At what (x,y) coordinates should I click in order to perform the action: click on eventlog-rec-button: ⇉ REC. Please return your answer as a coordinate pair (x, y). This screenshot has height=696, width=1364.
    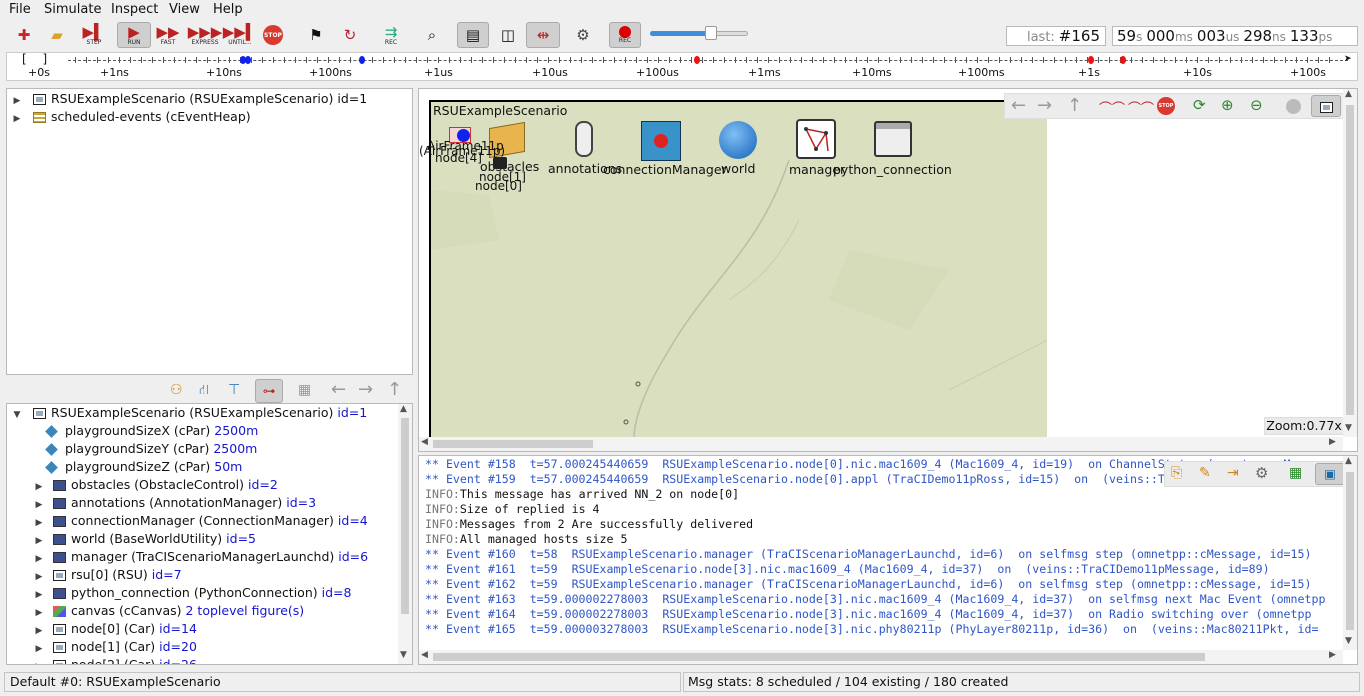
    Looking at the image, I should click on (391, 35).